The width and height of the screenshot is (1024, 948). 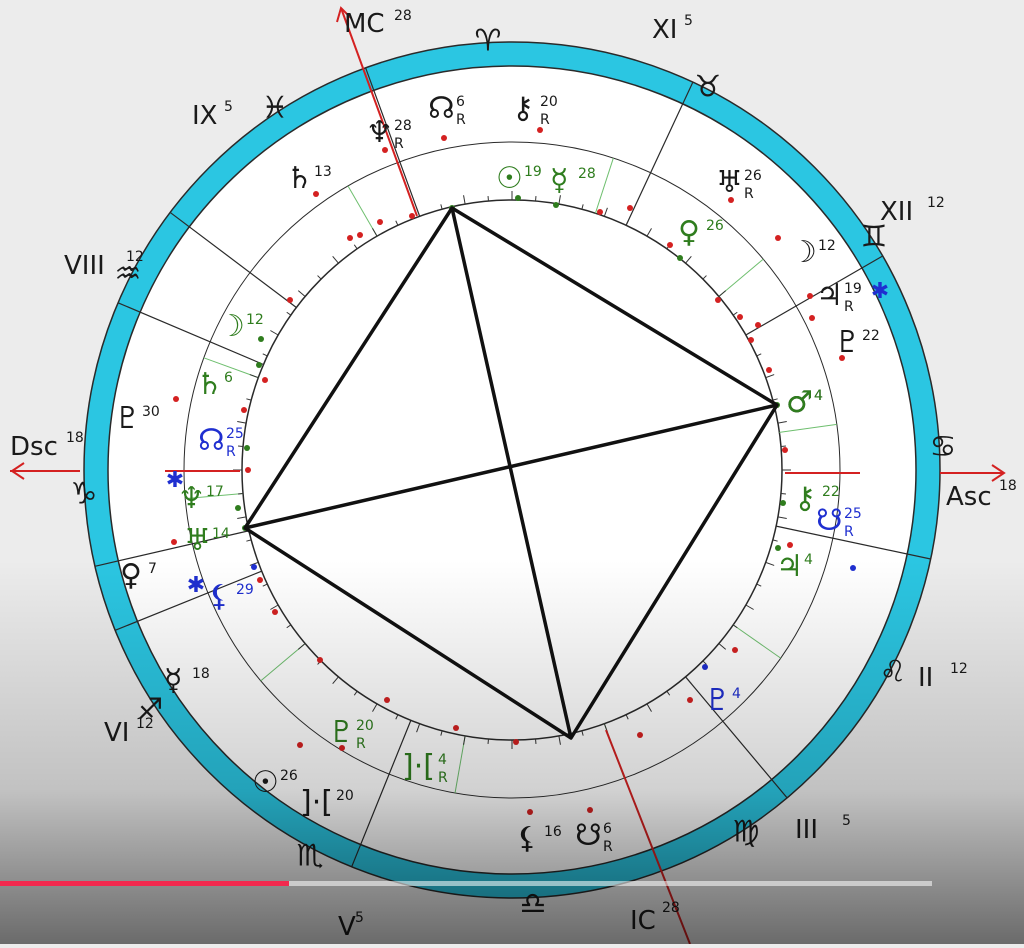 I want to click on node-north-progressed-glyph: ☊, so click(x=211, y=440).